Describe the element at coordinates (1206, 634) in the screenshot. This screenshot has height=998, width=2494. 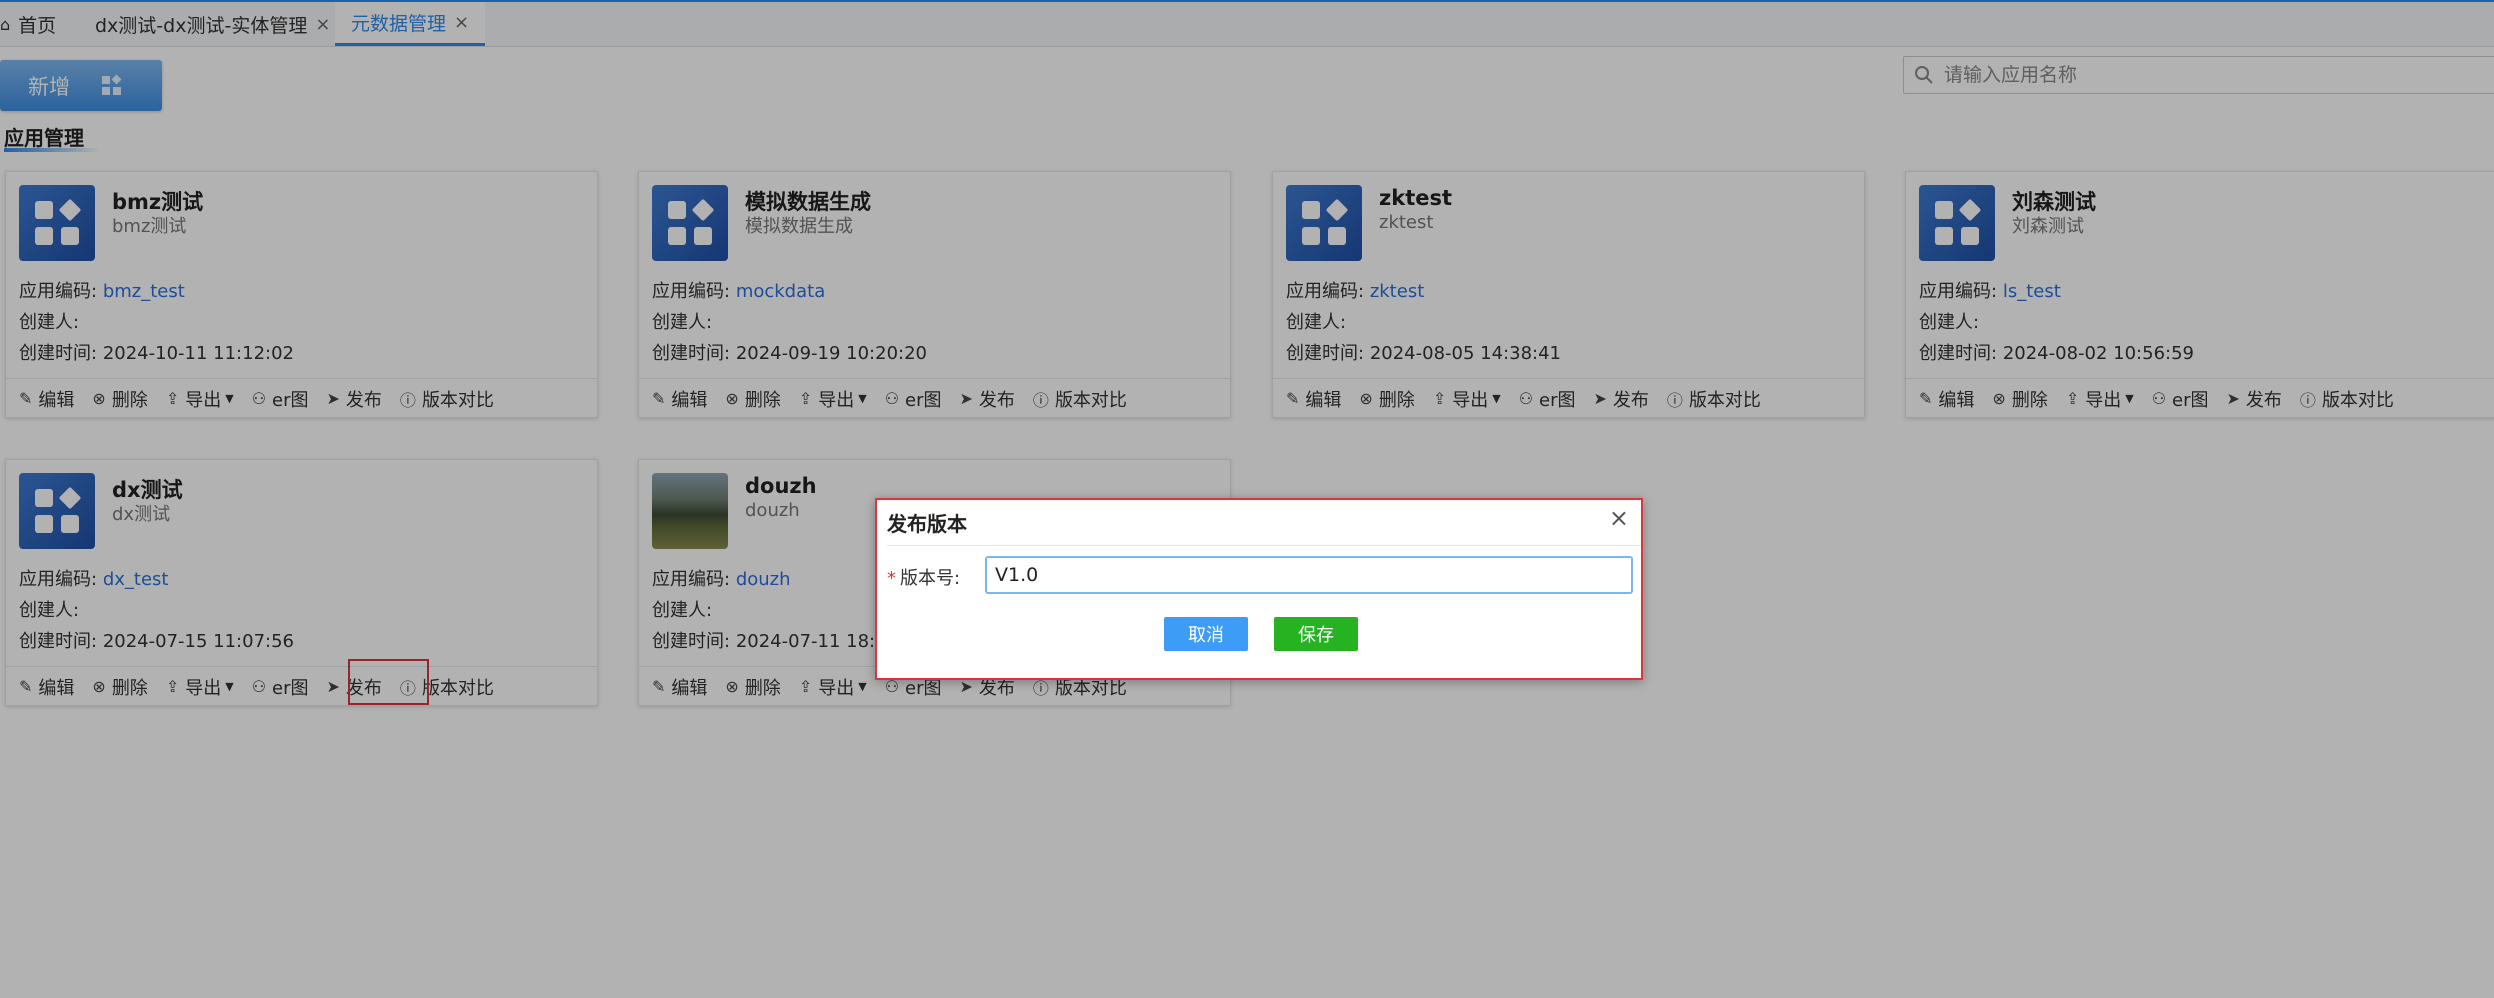
I see `cancel-button: 取消` at that location.